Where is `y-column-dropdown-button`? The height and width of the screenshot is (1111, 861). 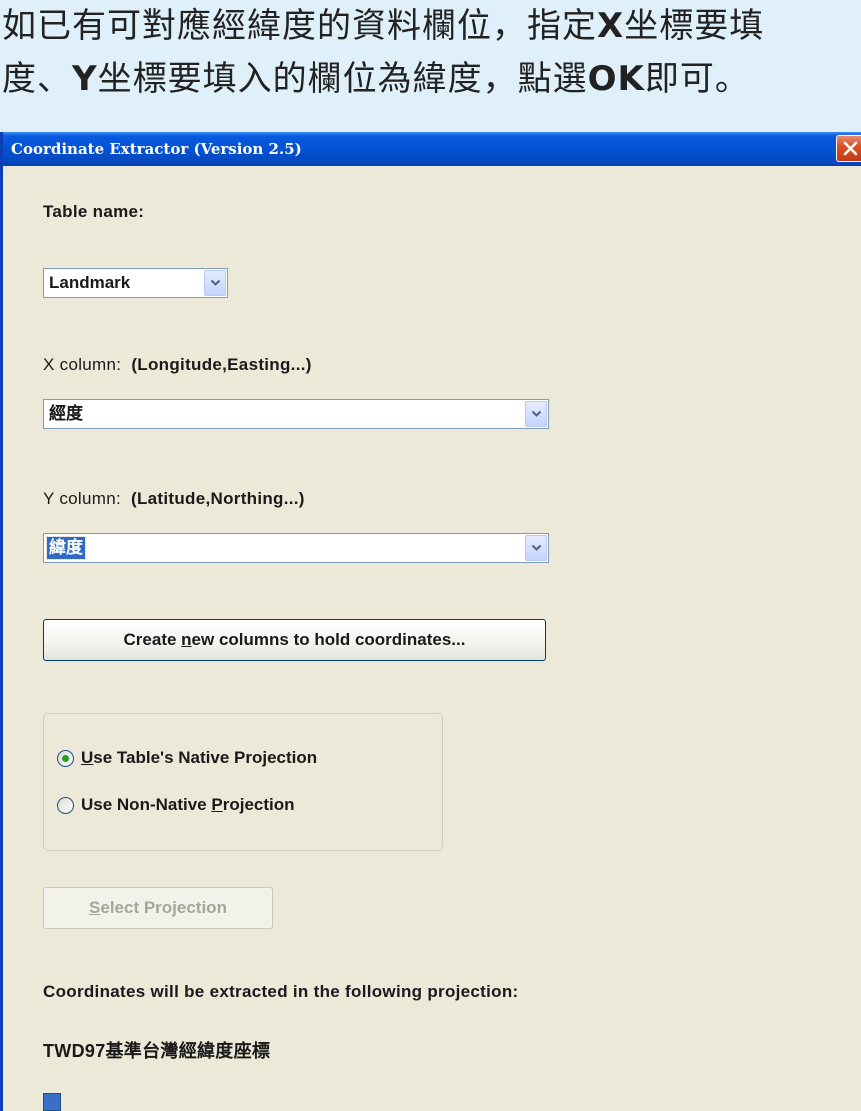 y-column-dropdown-button is located at coordinates (536, 548).